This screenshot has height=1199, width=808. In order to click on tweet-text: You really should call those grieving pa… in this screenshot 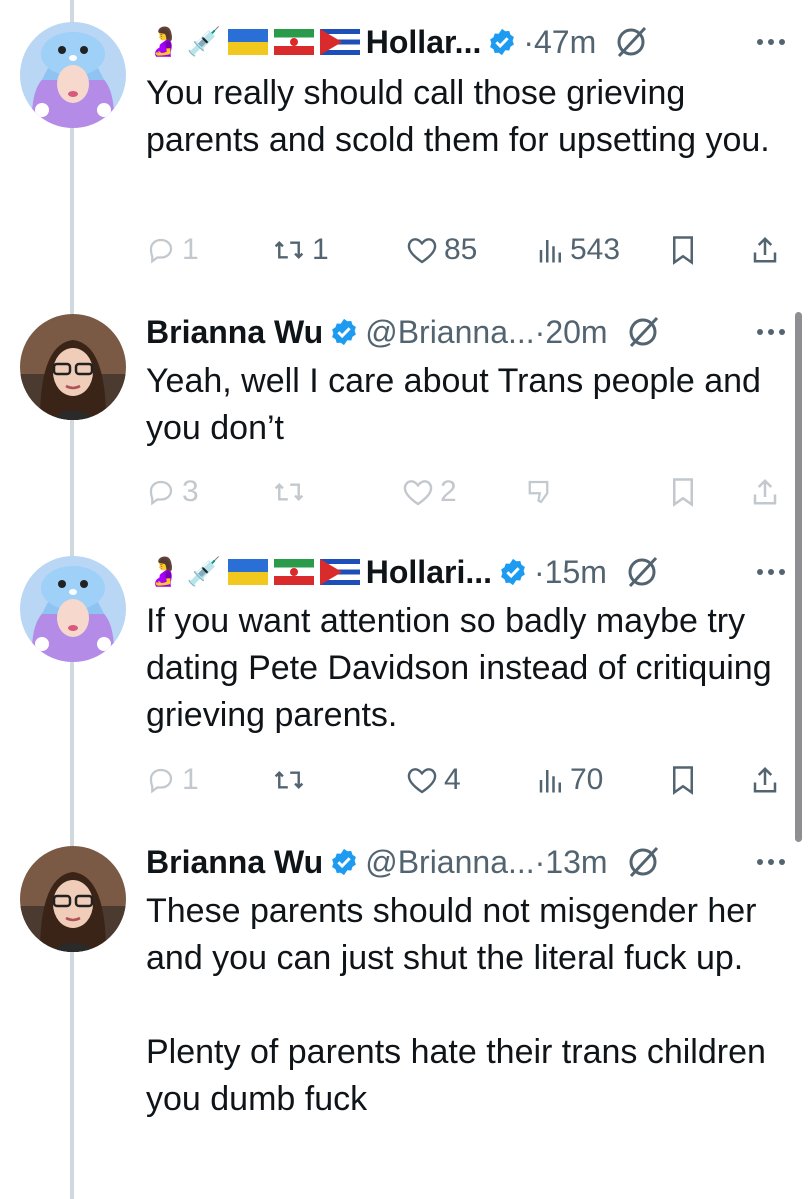, I will do `click(458, 116)`.